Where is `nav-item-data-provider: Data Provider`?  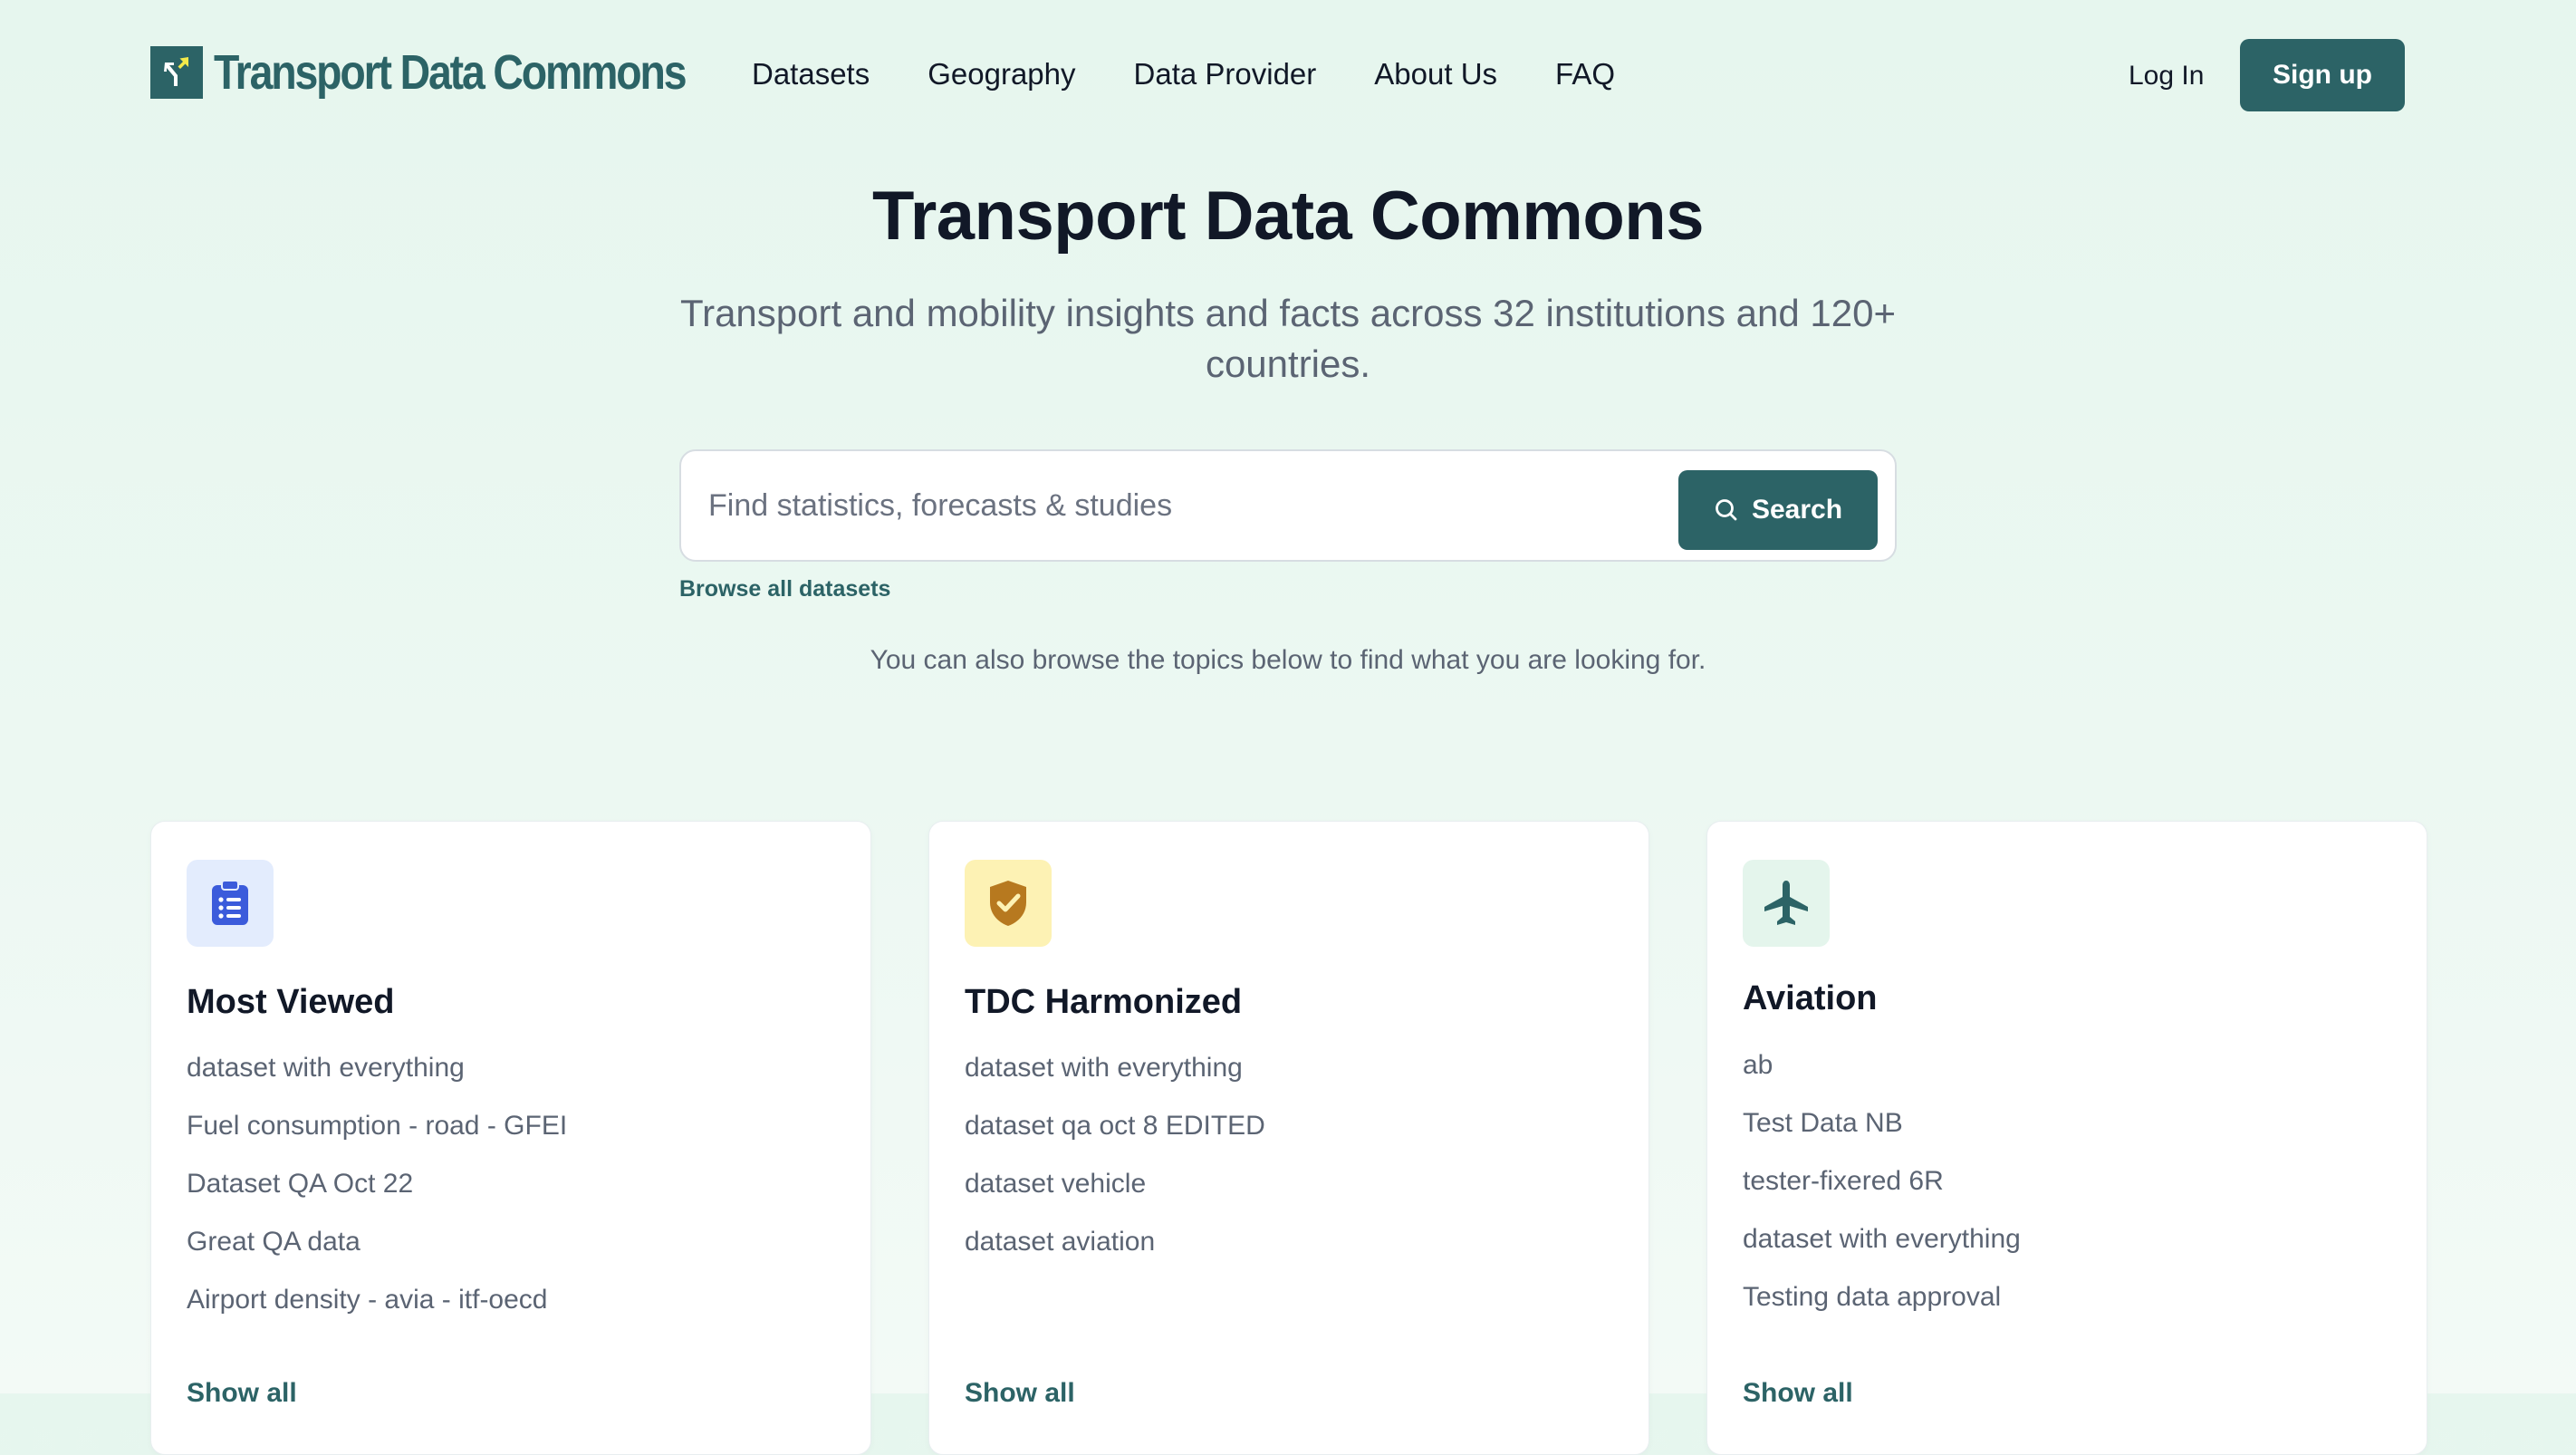
nav-item-data-provider: Data Provider is located at coordinates (1225, 74).